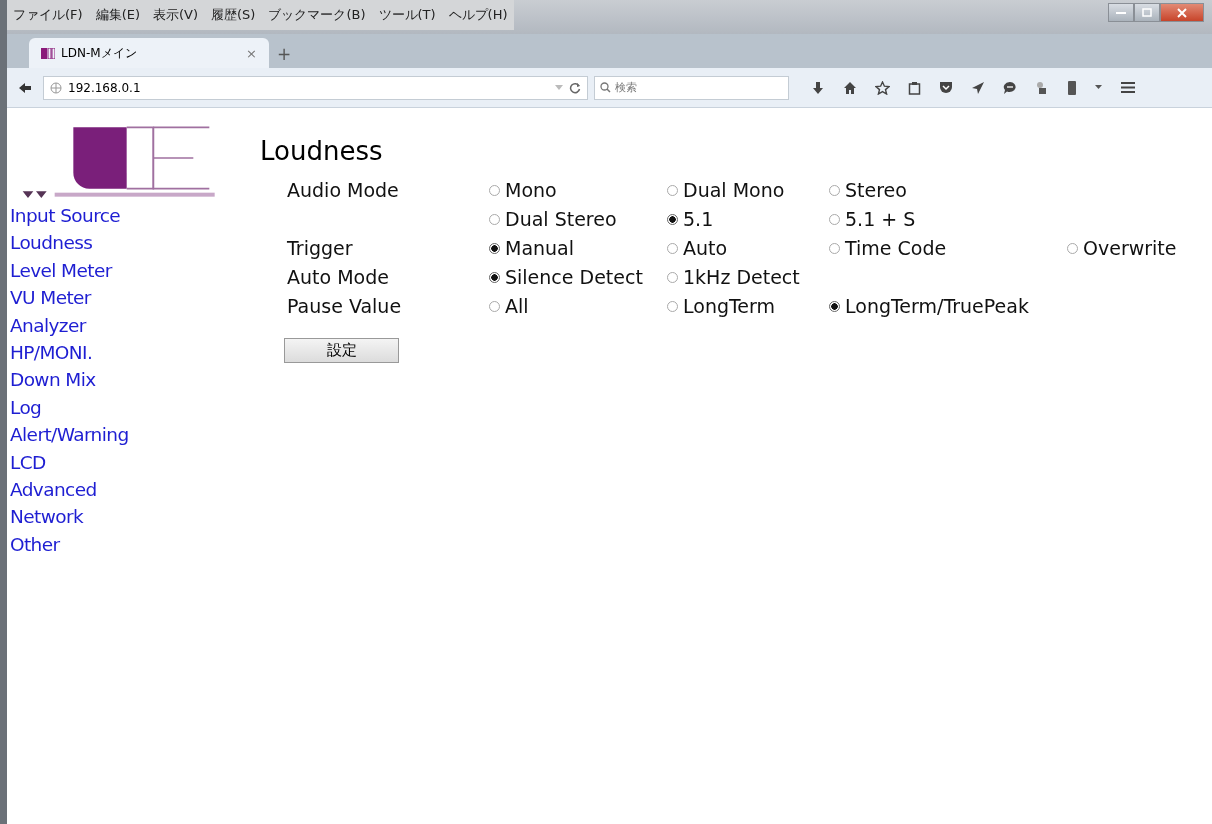 Image resolution: width=1212 pixels, height=824 pixels. What do you see at coordinates (135, 270) in the screenshot?
I see `sidebar-link: Level Meter` at bounding box center [135, 270].